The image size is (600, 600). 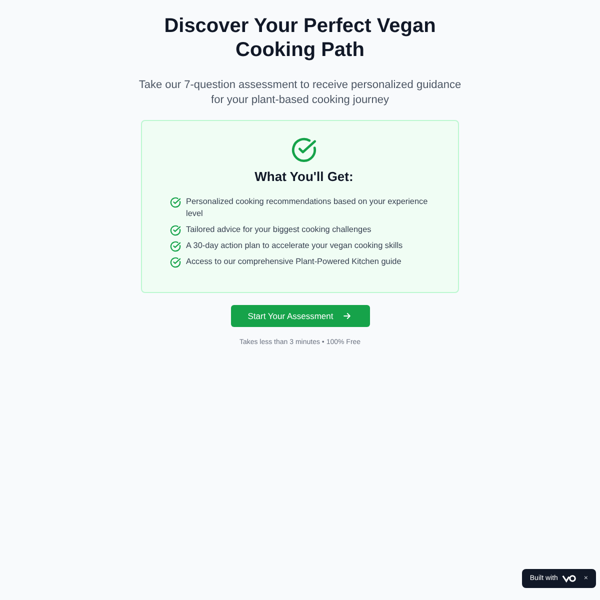 I want to click on benefit-text: A 30-day action plan to accelerate your vegan cooking skills, so click(x=294, y=246).